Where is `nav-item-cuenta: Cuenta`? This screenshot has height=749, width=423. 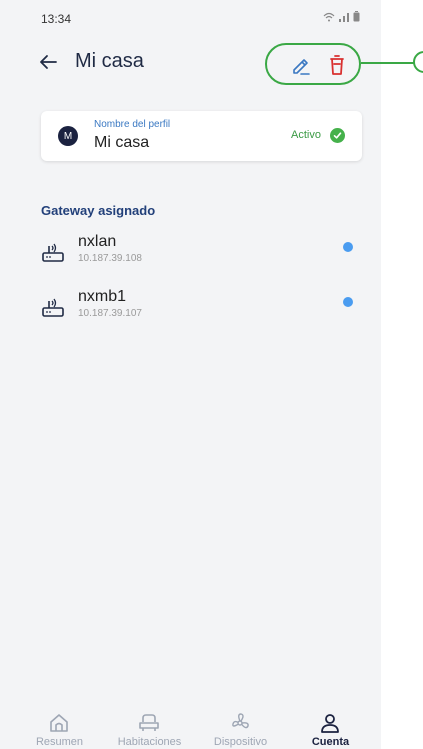 nav-item-cuenta: Cuenta is located at coordinates (330, 728).